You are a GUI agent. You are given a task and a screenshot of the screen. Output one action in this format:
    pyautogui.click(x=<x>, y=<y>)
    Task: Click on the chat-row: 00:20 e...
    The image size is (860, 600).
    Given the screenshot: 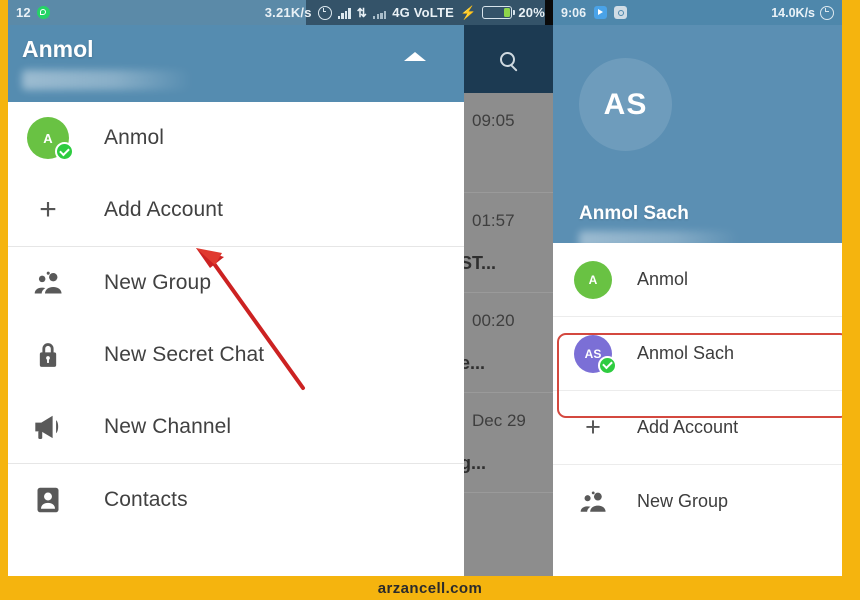 What is the action you would take?
    pyautogui.click(x=506, y=343)
    